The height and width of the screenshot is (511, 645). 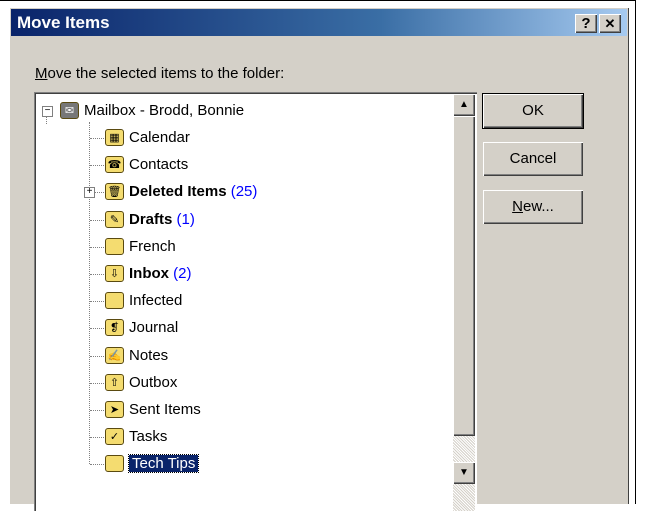 I want to click on sent-items-icon: ➤, so click(x=114, y=409).